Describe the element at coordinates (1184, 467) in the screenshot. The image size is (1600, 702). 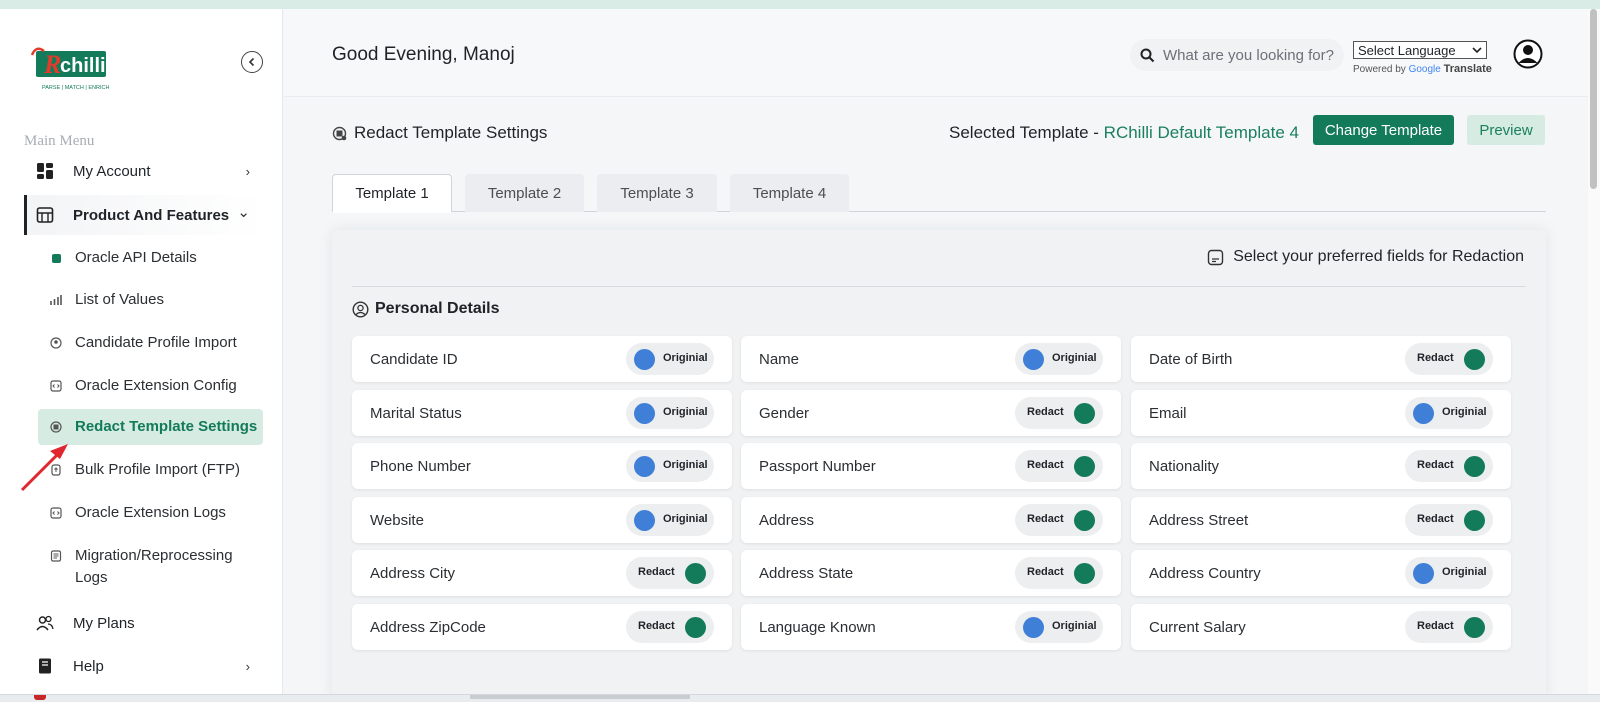
I see `field-label: Nationality` at that location.